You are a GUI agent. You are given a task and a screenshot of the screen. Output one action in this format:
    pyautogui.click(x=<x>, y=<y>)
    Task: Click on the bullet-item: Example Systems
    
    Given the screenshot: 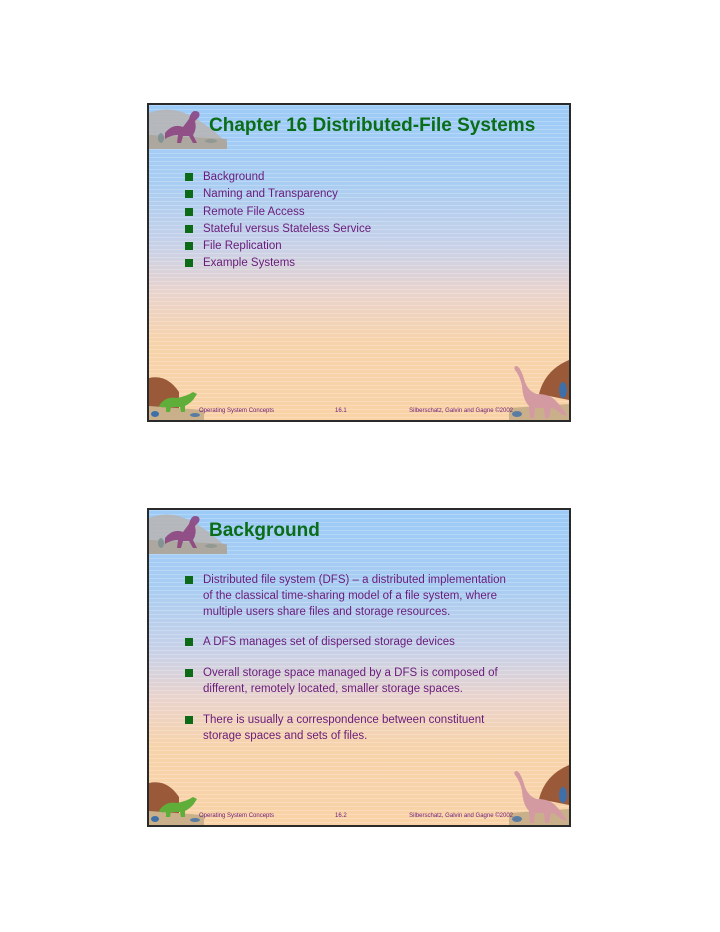 What is the action you would take?
    pyautogui.click(x=278, y=263)
    